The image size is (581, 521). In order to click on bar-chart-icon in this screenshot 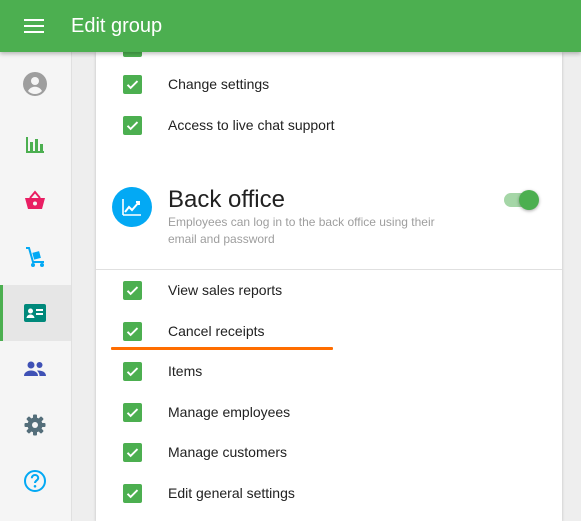, I will do `click(35, 145)`.